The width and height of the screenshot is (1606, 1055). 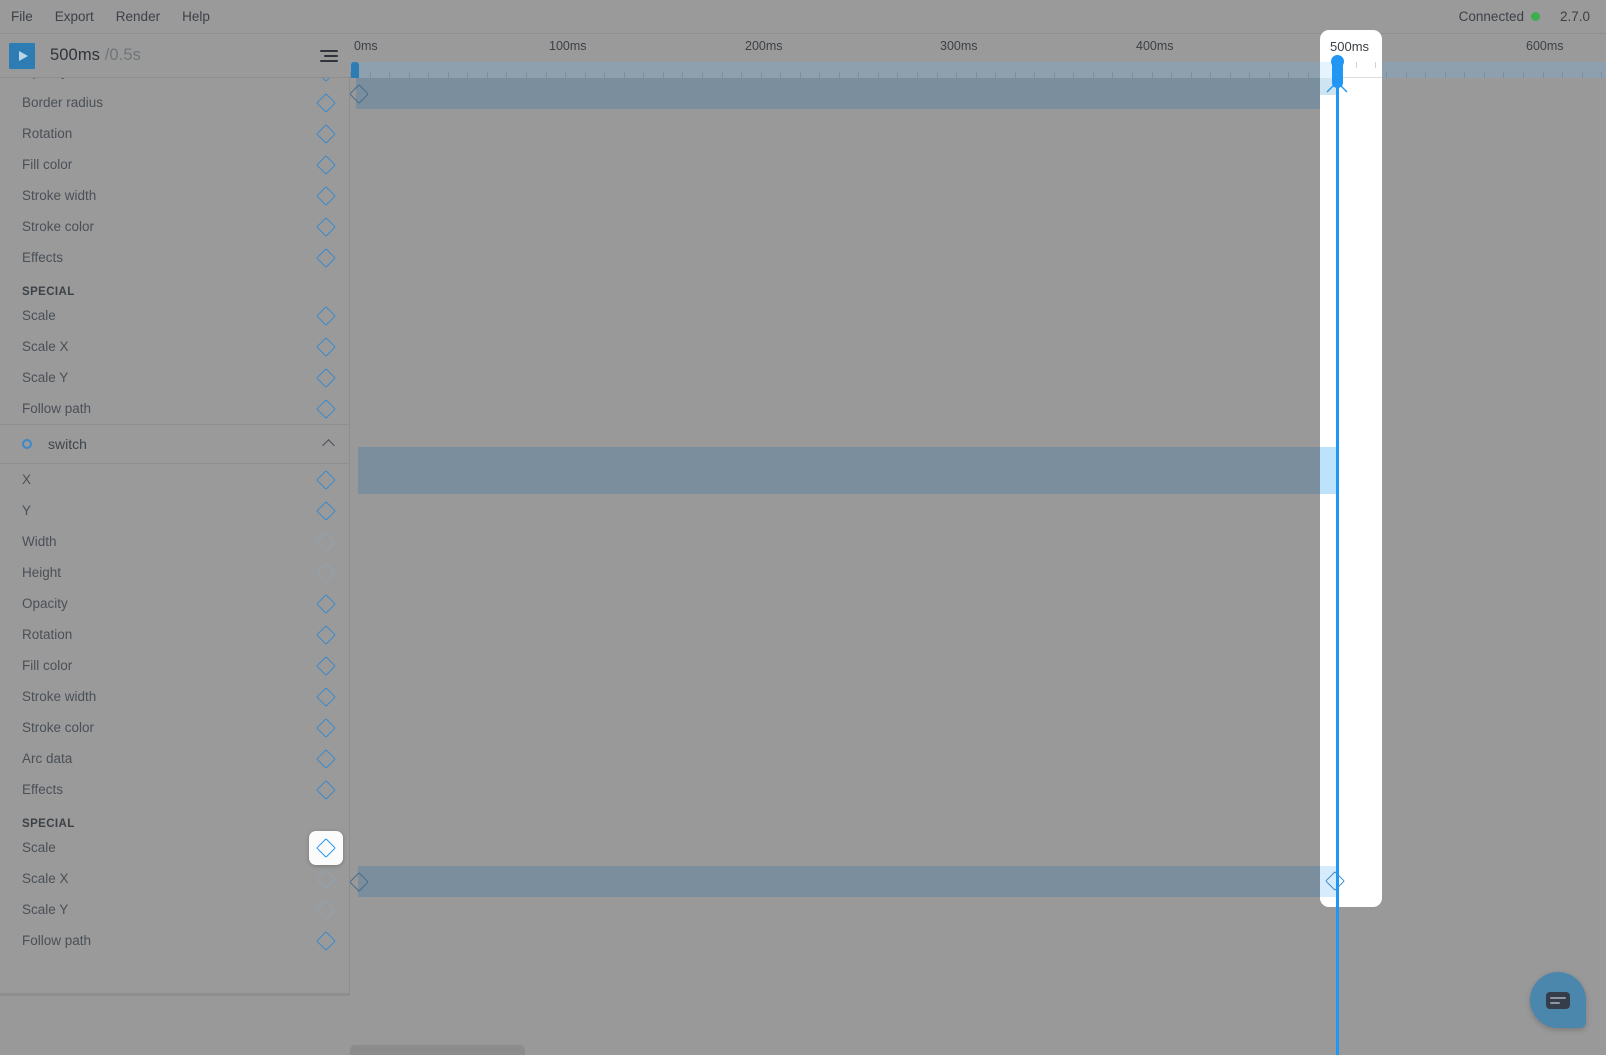 I want to click on property-label: Height, so click(x=42, y=572).